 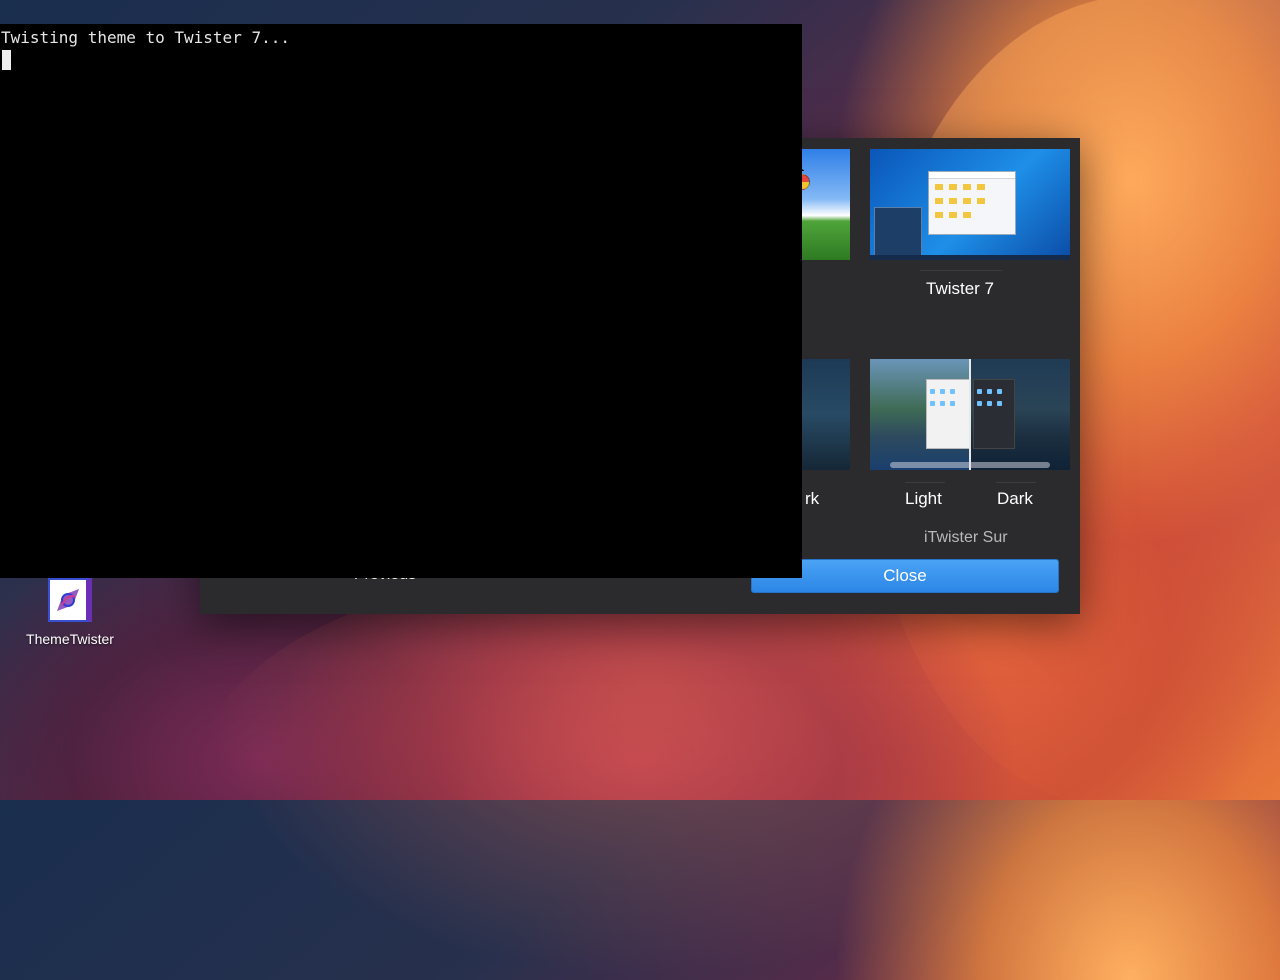 I want to click on desktop-icon-label: ThemeTwister, so click(x=70, y=639).